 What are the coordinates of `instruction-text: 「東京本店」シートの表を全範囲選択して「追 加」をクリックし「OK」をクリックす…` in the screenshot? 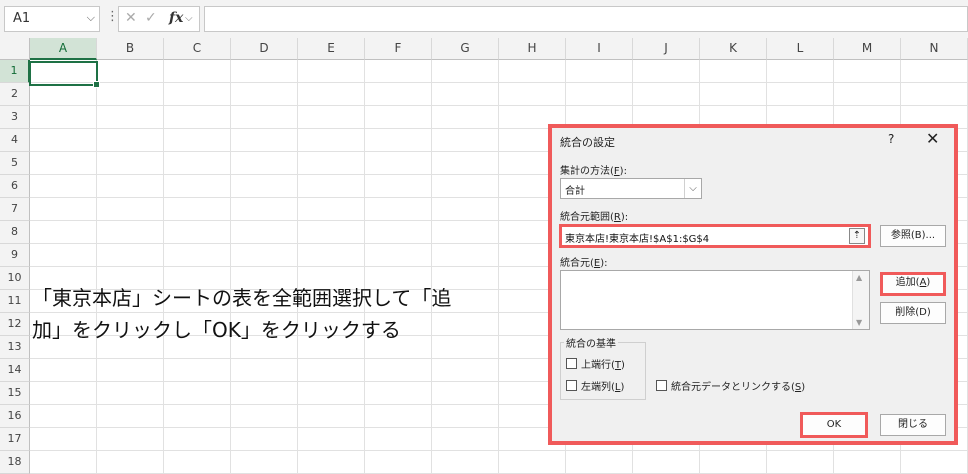 It's located at (292, 314).